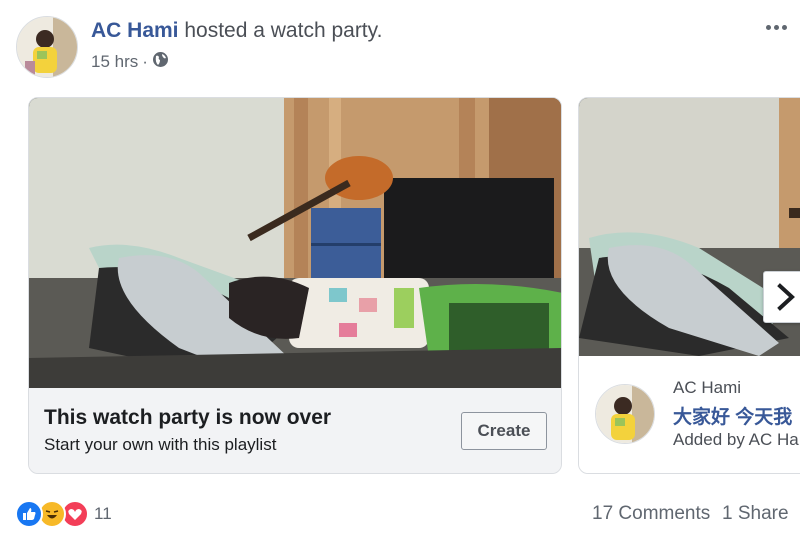  I want to click on globe-icon, so click(160, 62).